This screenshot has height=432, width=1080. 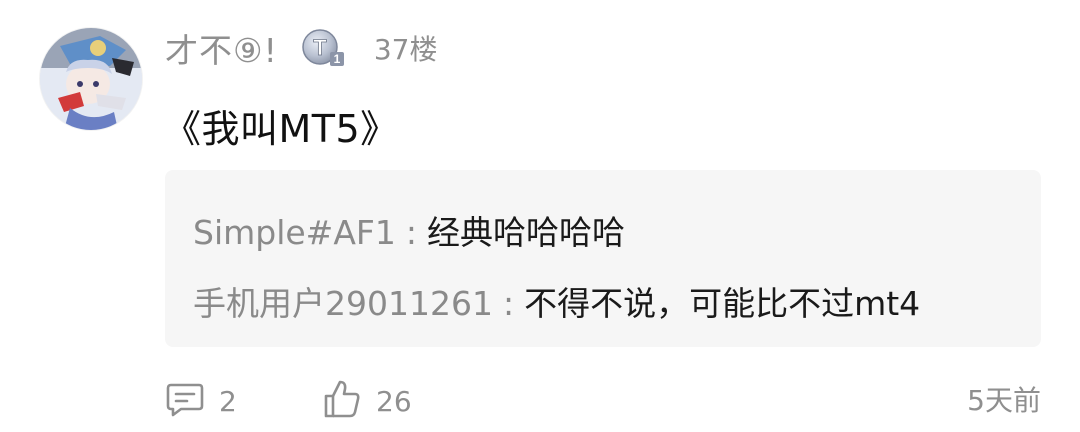 What do you see at coordinates (526, 232) in the screenshot?
I see `reply-text: 经典哈哈哈哈` at bounding box center [526, 232].